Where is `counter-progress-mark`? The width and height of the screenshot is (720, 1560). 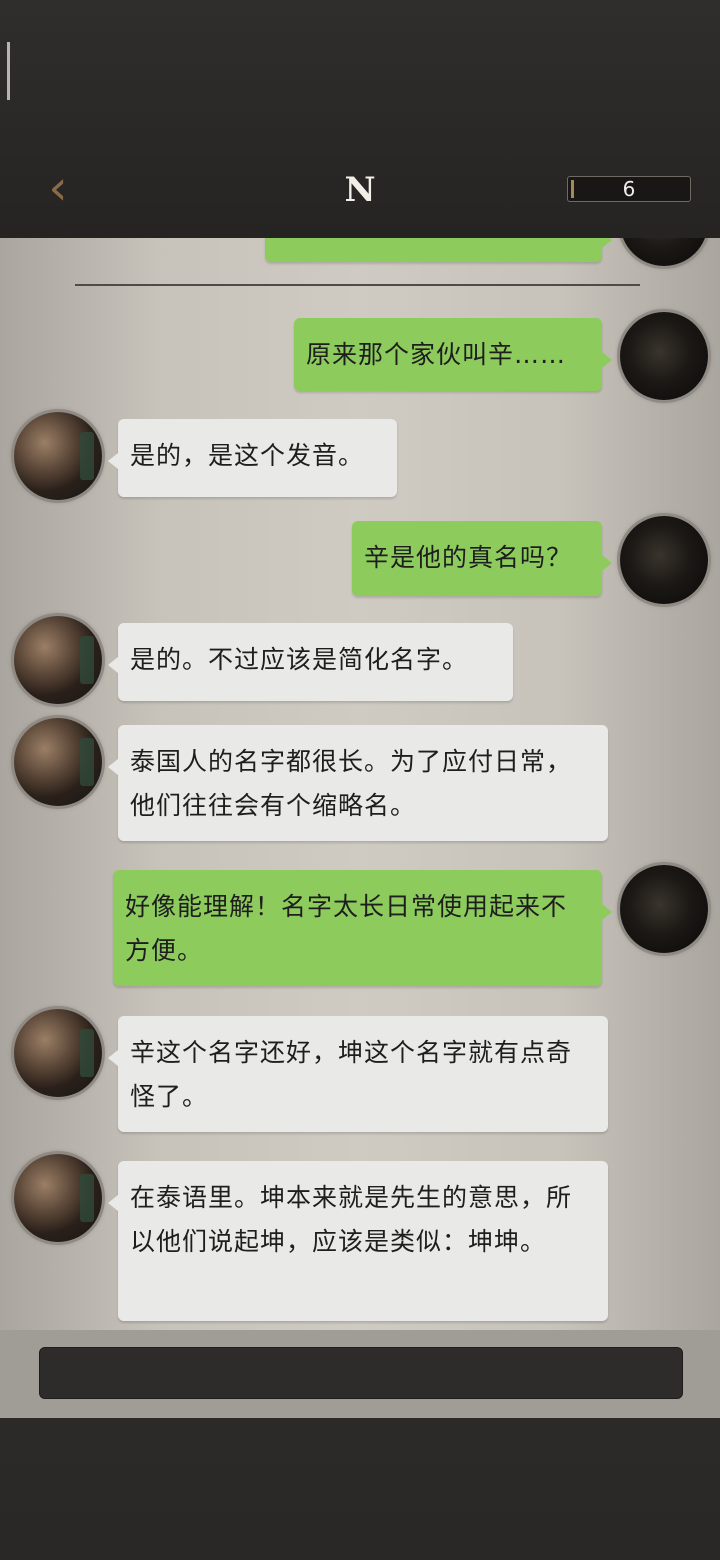
counter-progress-mark is located at coordinates (572, 189).